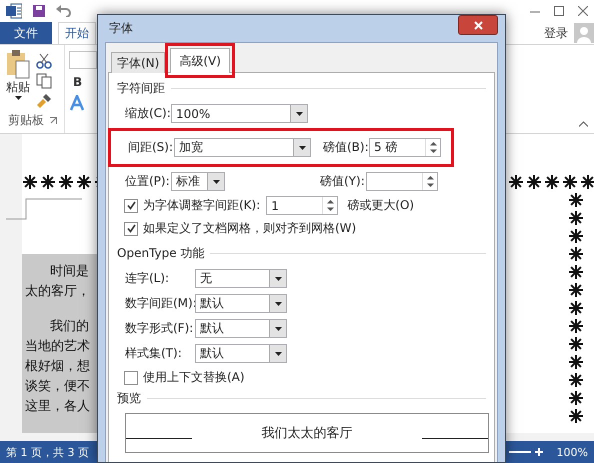 Image resolution: width=594 pixels, height=463 pixels. What do you see at coordinates (44, 101) in the screenshot?
I see `brush-icon` at bounding box center [44, 101].